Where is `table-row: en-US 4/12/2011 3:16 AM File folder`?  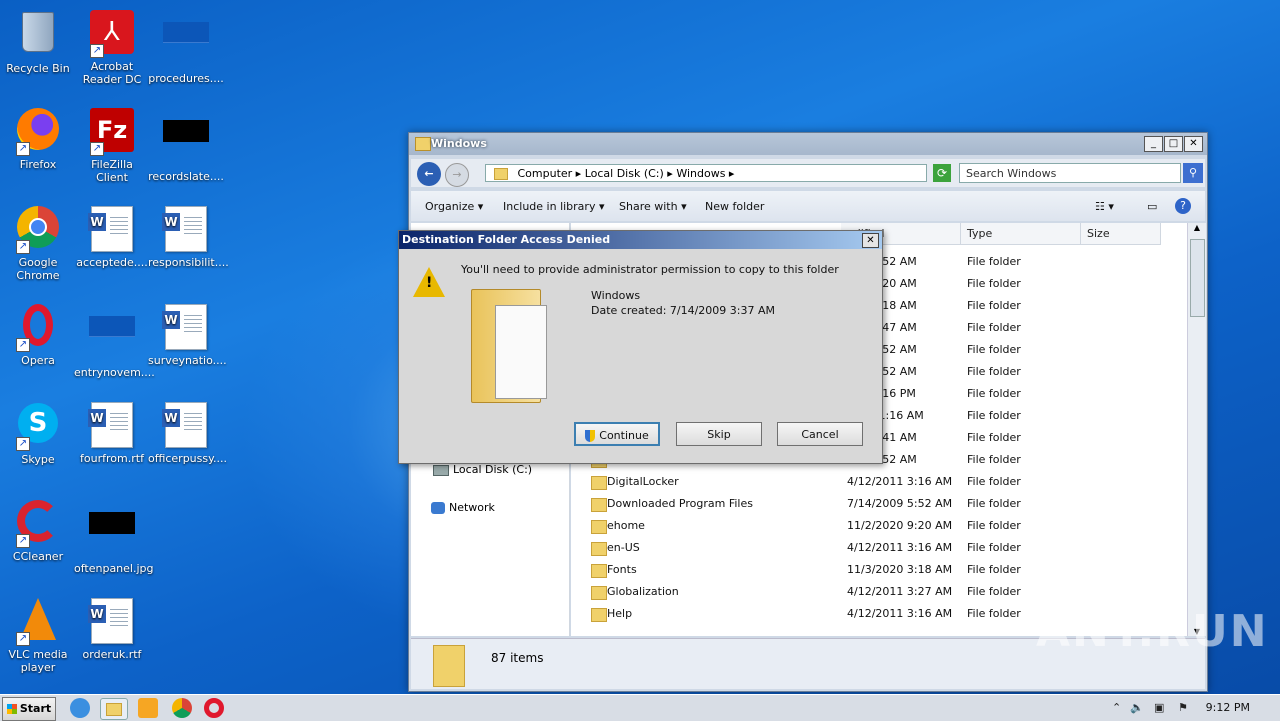
table-row: en-US 4/12/2011 3:16 AM File folder is located at coordinates (871, 548).